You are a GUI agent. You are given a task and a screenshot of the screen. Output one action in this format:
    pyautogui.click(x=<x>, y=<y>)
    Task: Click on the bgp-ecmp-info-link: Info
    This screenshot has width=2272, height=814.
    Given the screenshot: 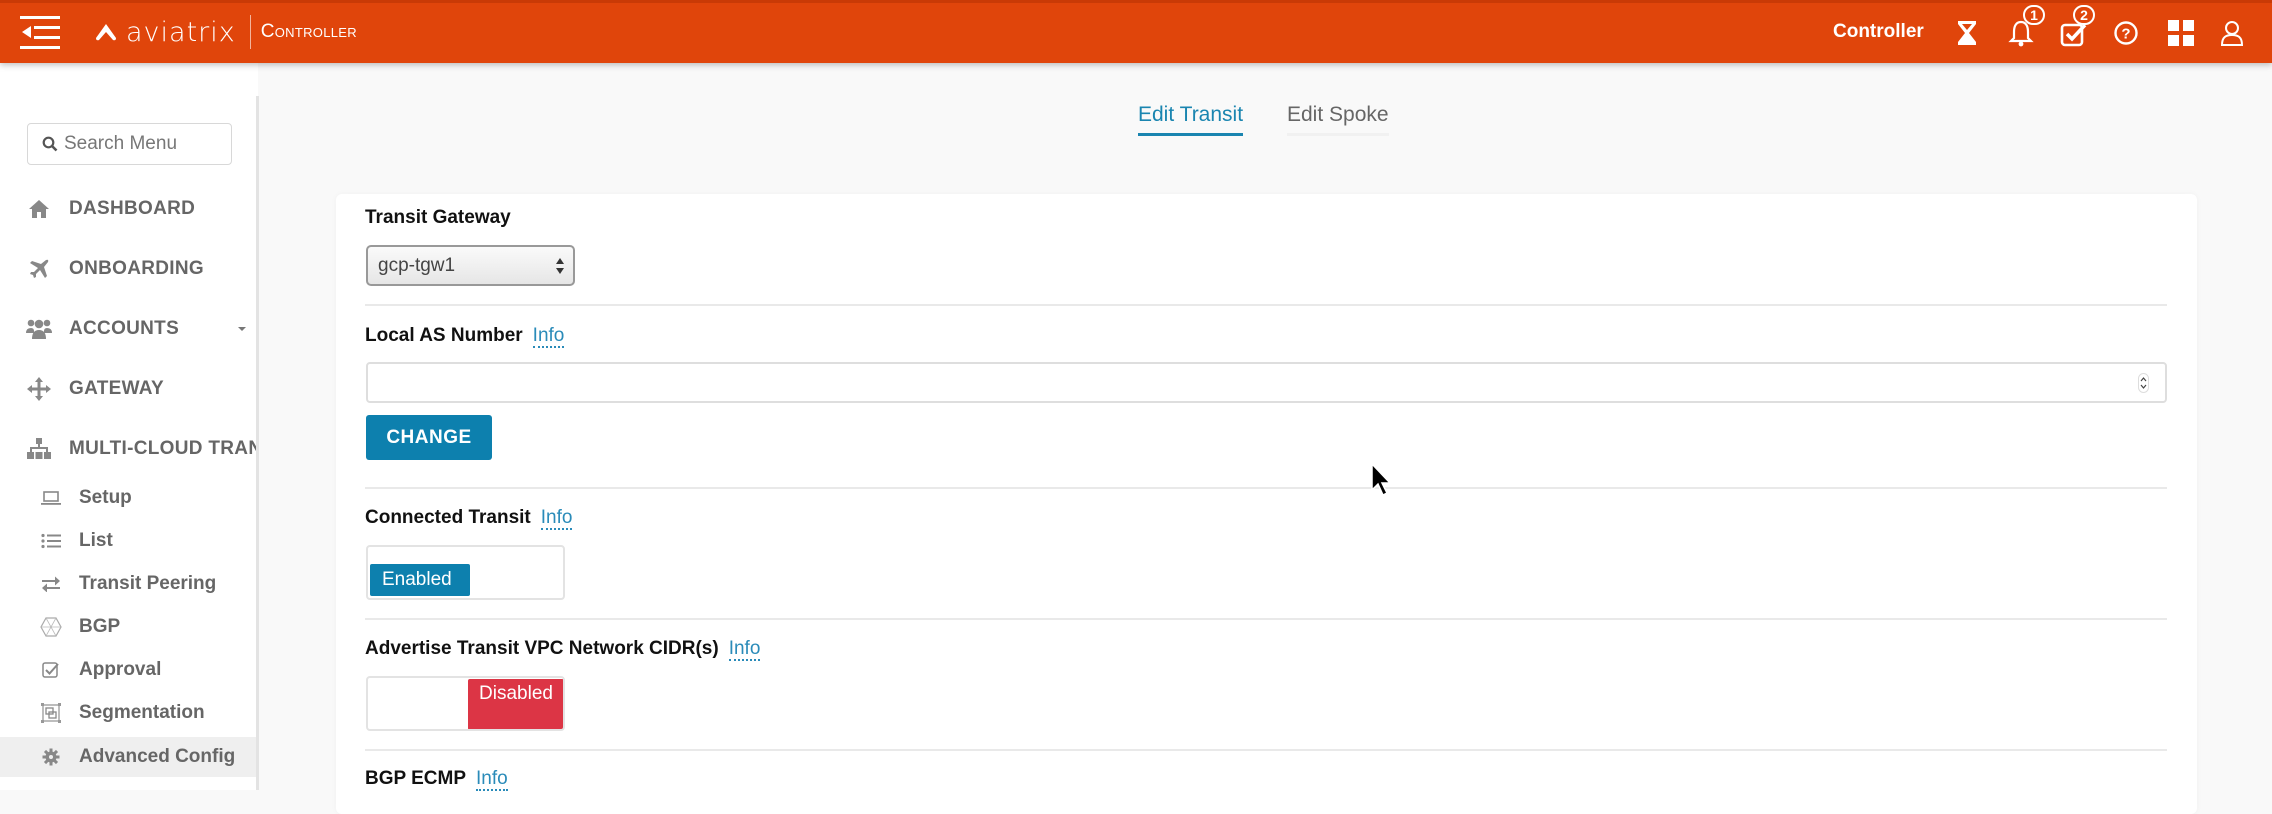 What is the action you would take?
    pyautogui.click(x=492, y=779)
    